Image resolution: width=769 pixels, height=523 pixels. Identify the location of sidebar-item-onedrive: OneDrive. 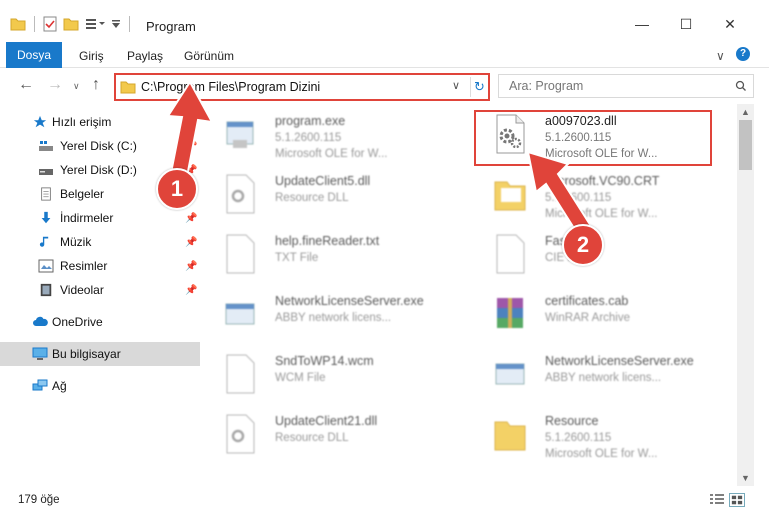
(100, 322).